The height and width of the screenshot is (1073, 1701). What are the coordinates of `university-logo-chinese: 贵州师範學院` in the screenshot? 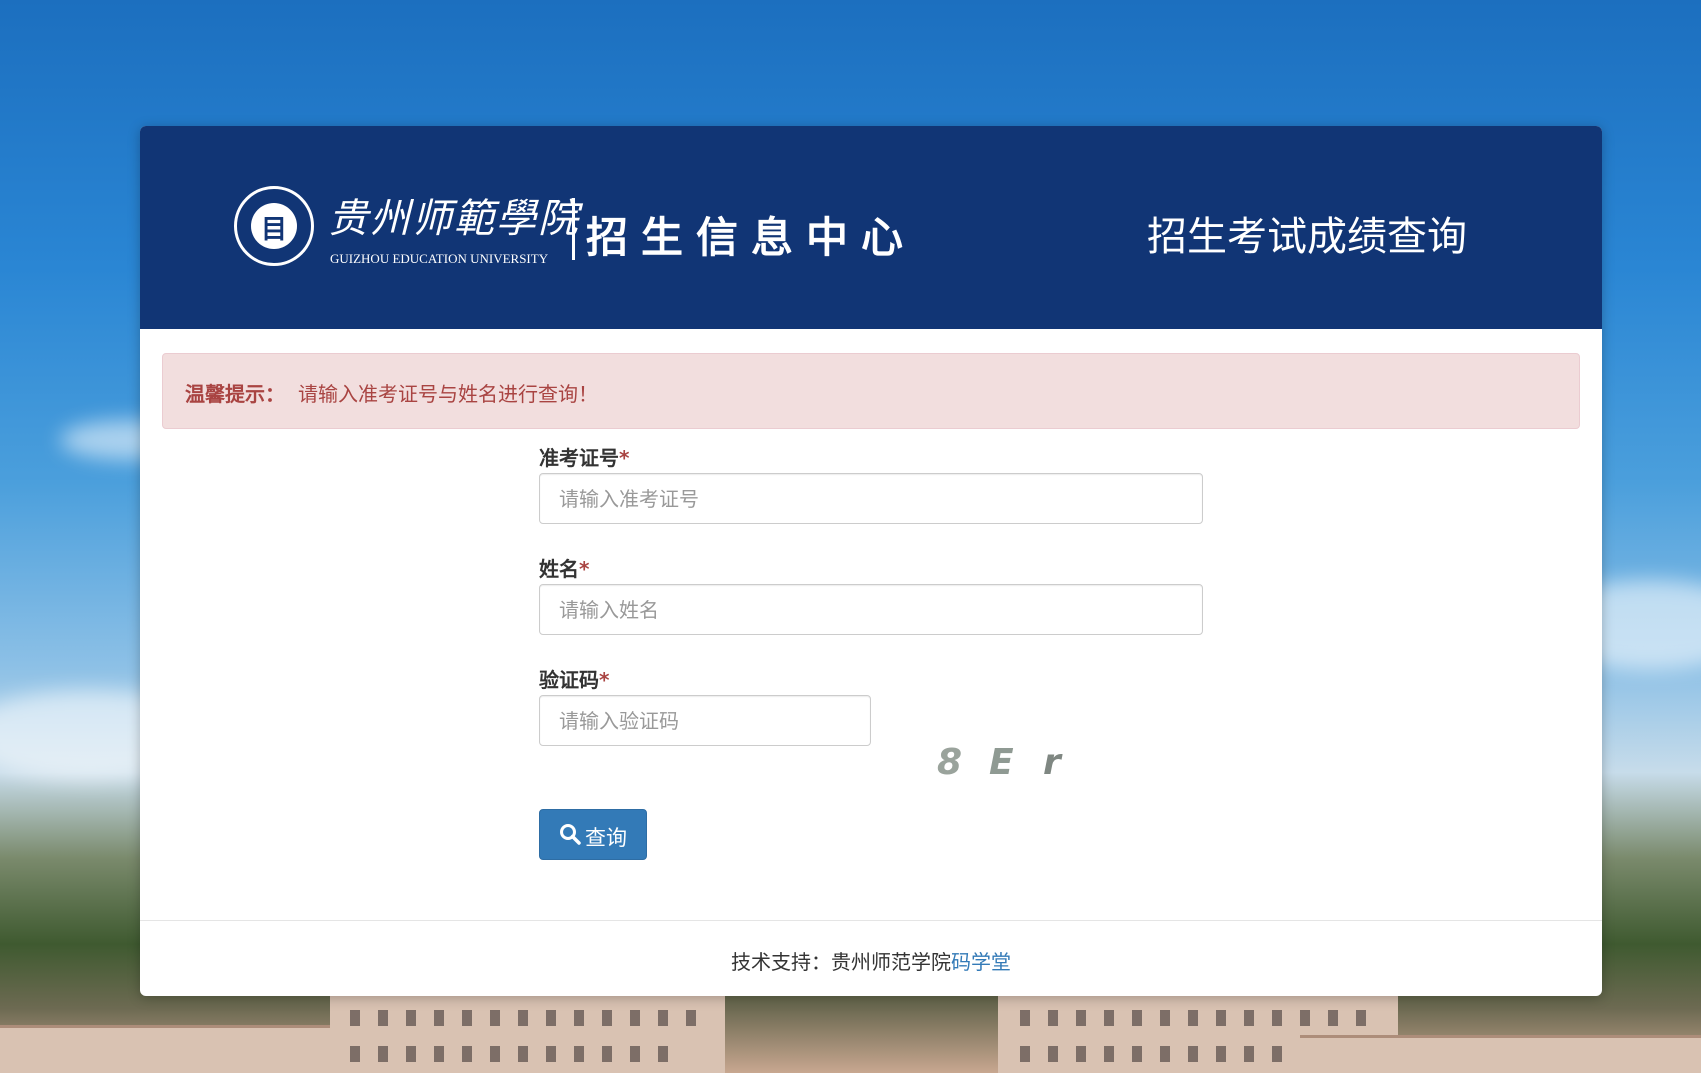 It's located at (454, 219).